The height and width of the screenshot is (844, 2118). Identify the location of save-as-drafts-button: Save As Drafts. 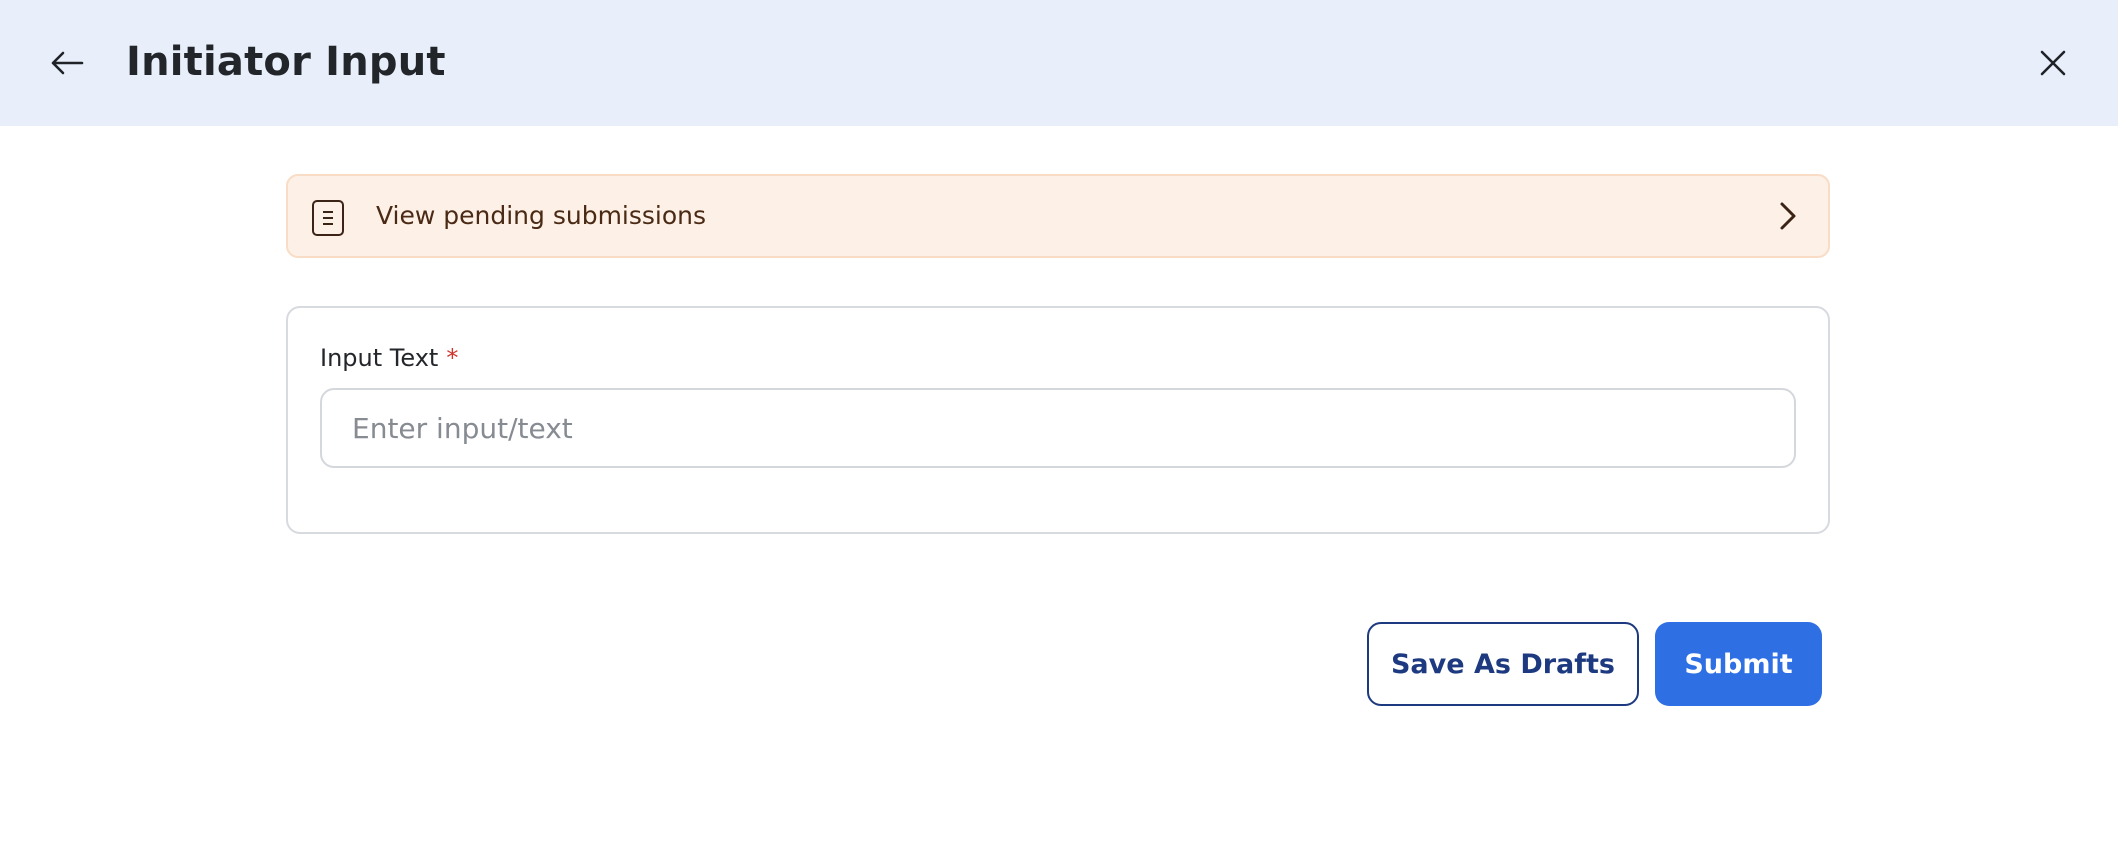
(1503, 664).